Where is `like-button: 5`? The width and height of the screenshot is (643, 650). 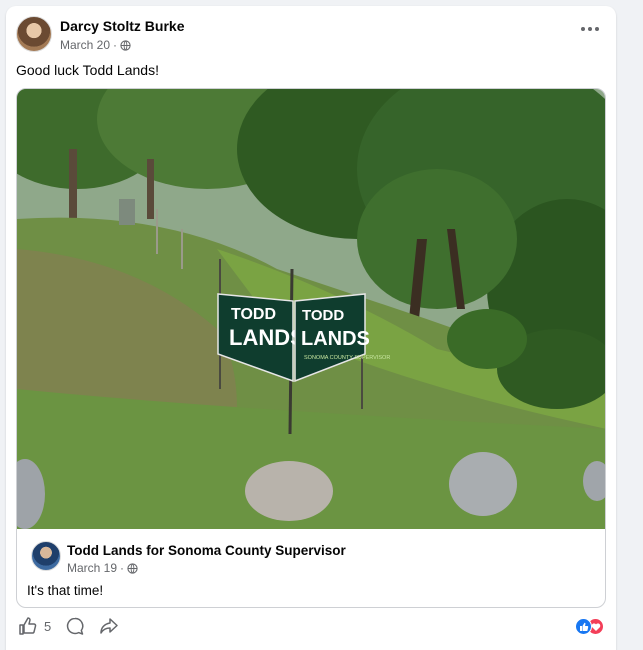 like-button: 5 is located at coordinates (34, 626).